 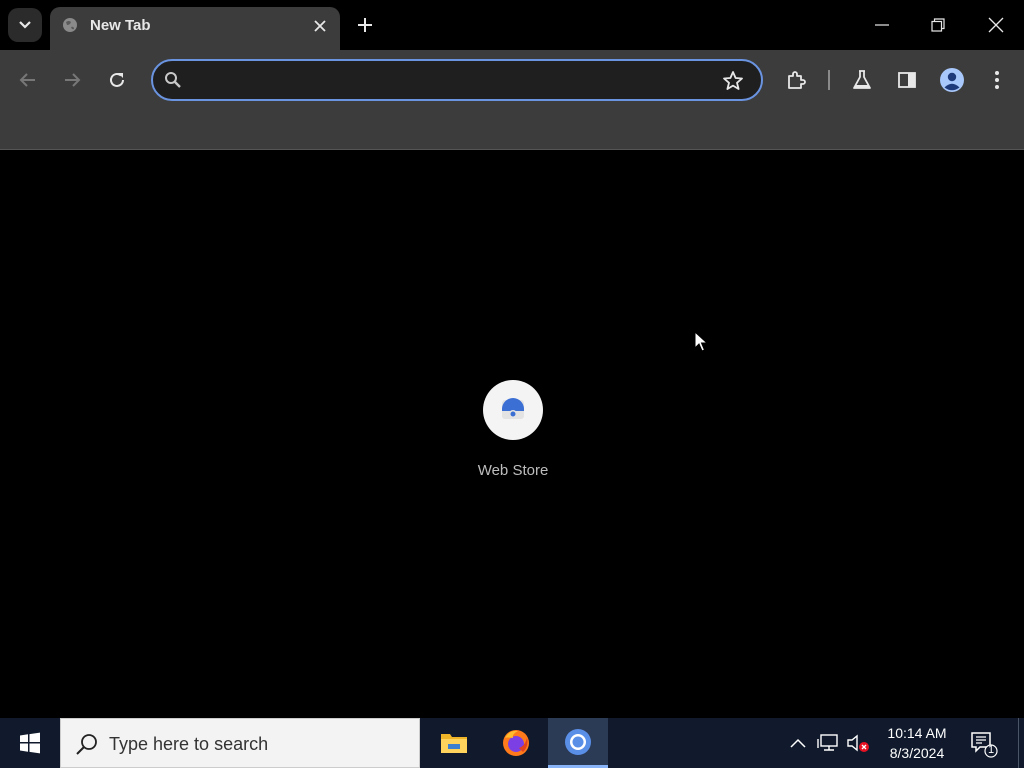 I want to click on shortcut-icon-container, so click(x=513, y=410).